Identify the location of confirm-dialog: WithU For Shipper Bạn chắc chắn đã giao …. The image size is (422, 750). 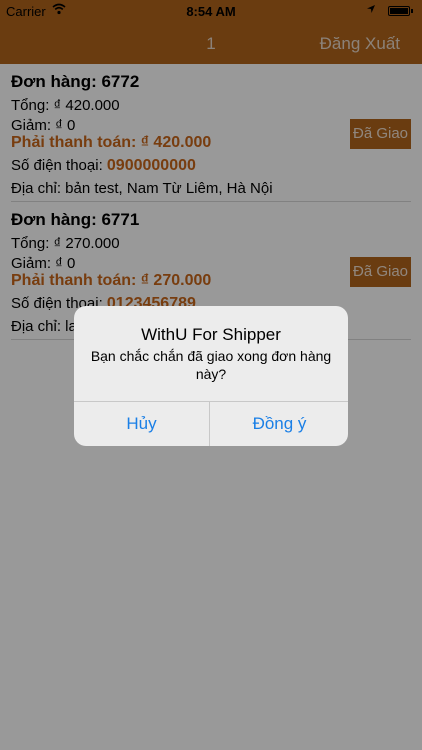
(211, 376).